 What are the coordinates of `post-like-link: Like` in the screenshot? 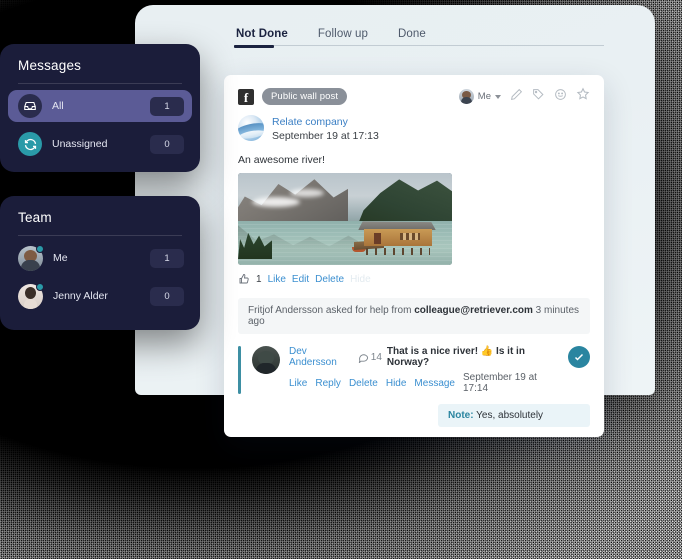 It's located at (277, 279).